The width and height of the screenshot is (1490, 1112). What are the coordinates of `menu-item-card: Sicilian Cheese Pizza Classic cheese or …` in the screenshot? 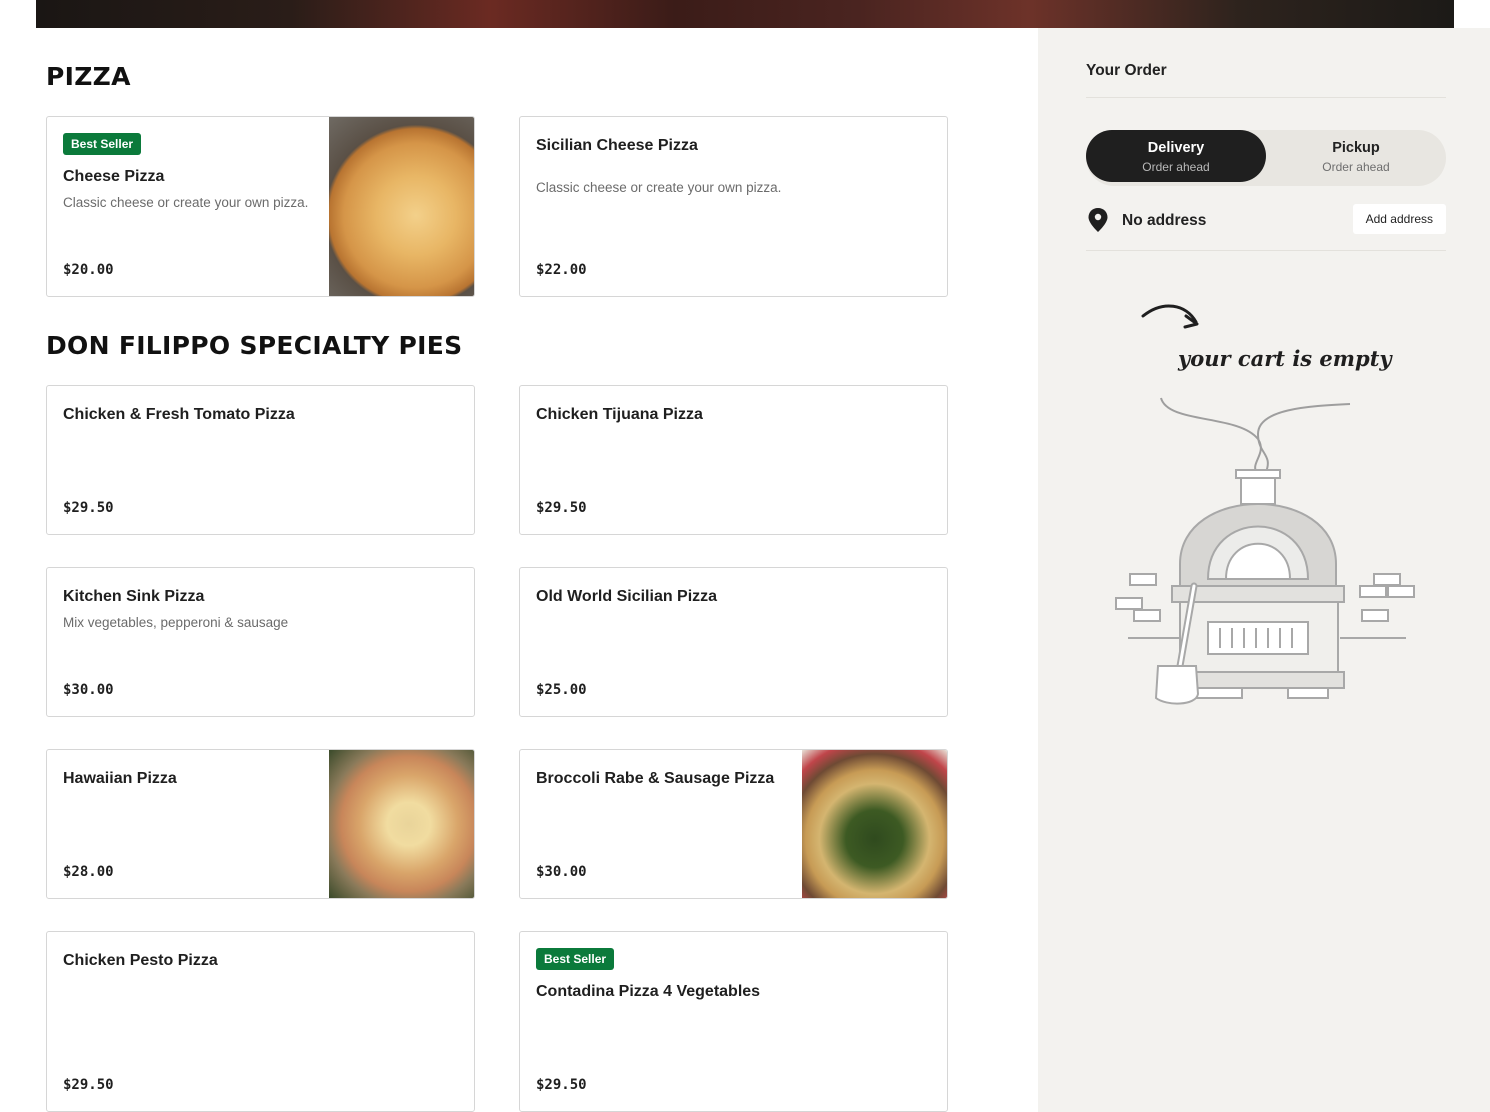 It's located at (733, 206).